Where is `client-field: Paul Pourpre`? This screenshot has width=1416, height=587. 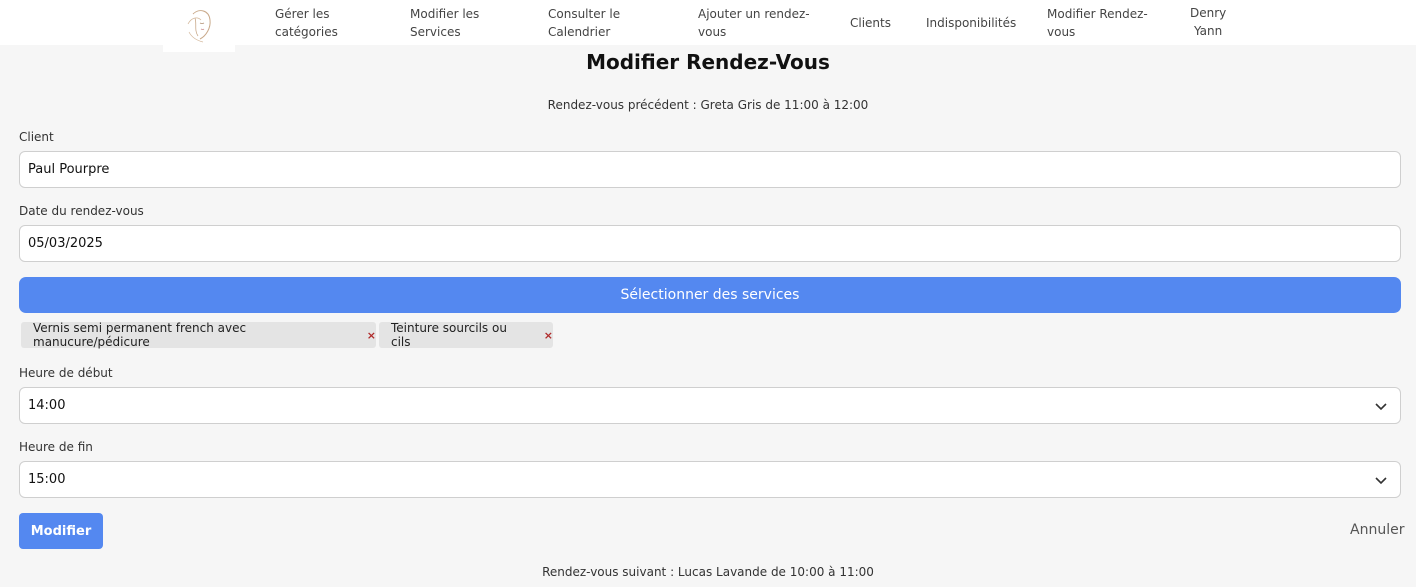
client-field: Paul Pourpre is located at coordinates (710, 169).